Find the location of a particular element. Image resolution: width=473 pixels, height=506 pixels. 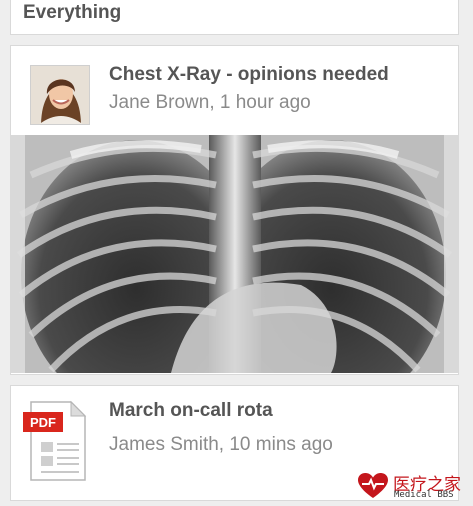

post-author-time: James Smith, 10 mins ago is located at coordinates (221, 444).